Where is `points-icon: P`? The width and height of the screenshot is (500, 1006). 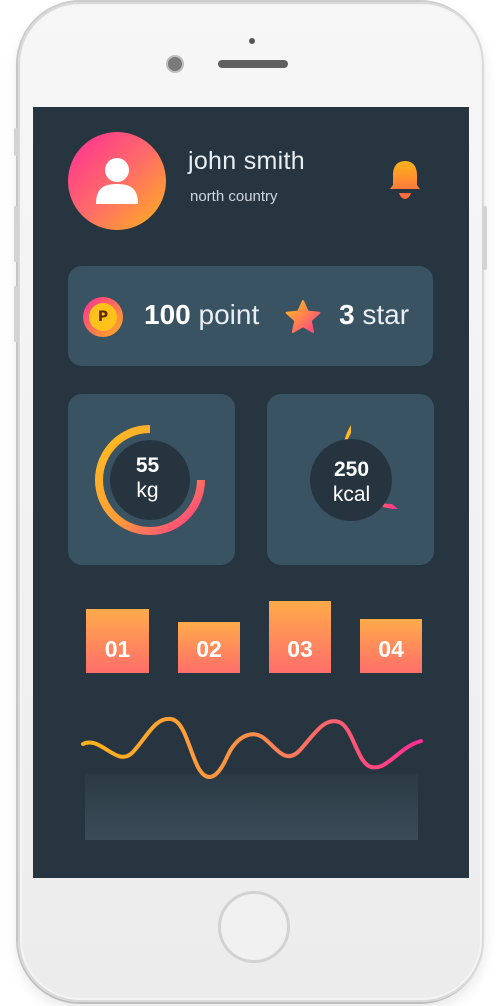
points-icon: P is located at coordinates (103, 317).